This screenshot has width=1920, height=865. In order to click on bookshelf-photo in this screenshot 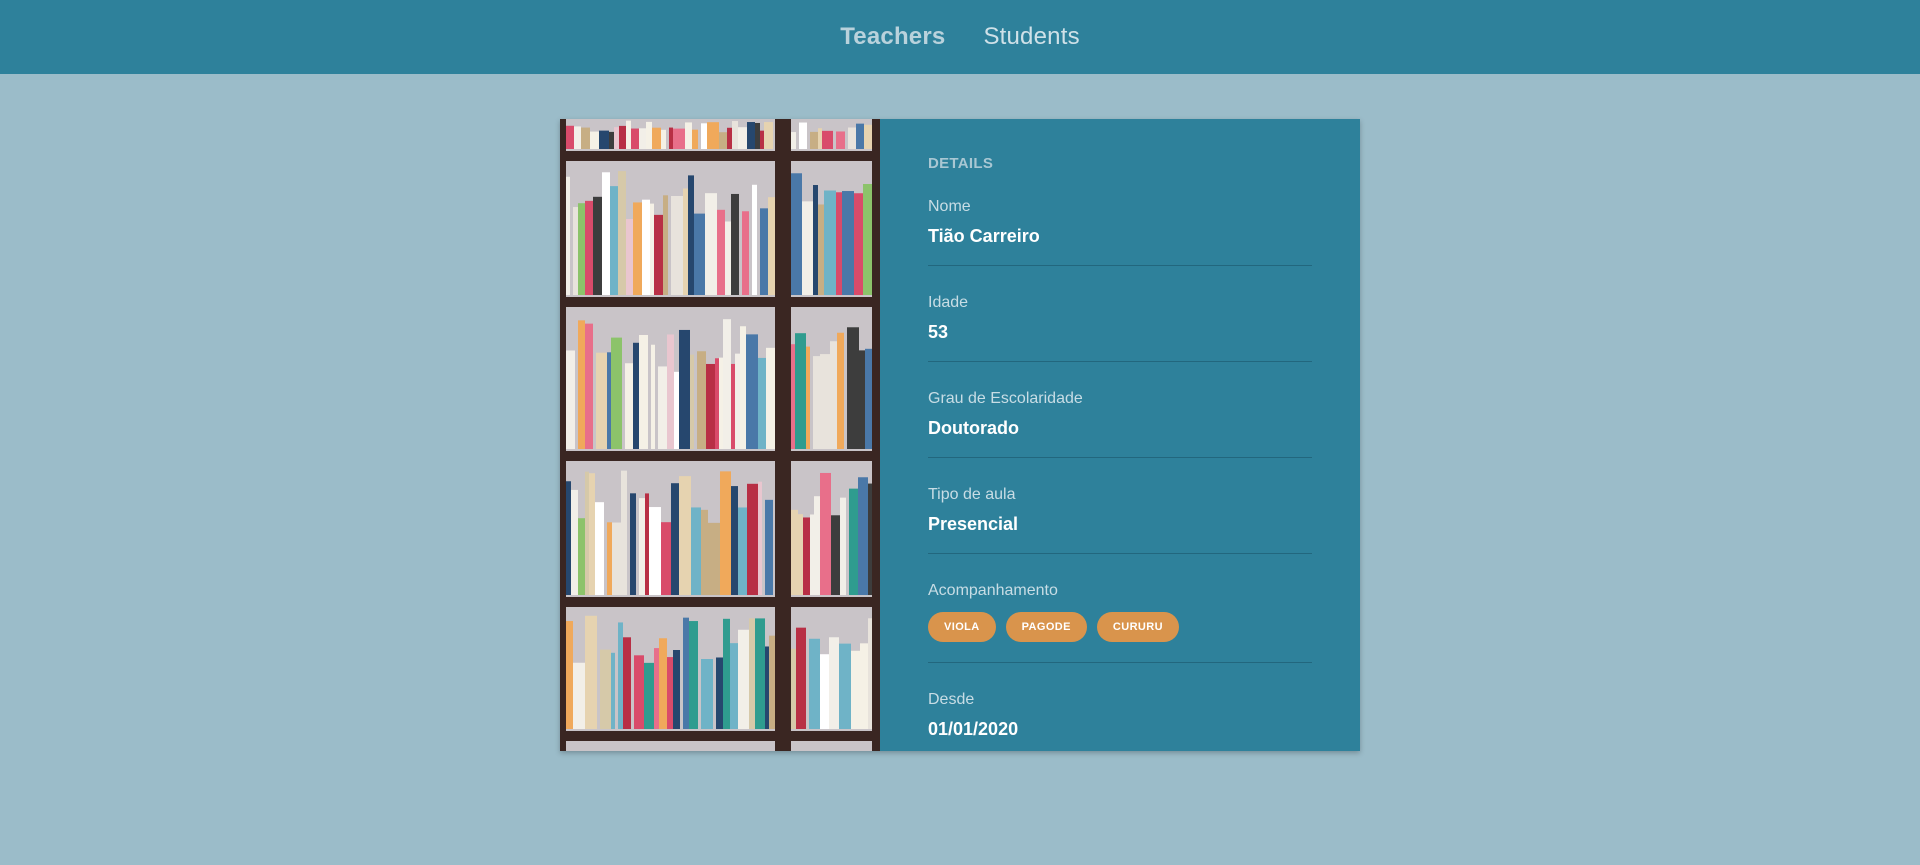, I will do `click(720, 435)`.